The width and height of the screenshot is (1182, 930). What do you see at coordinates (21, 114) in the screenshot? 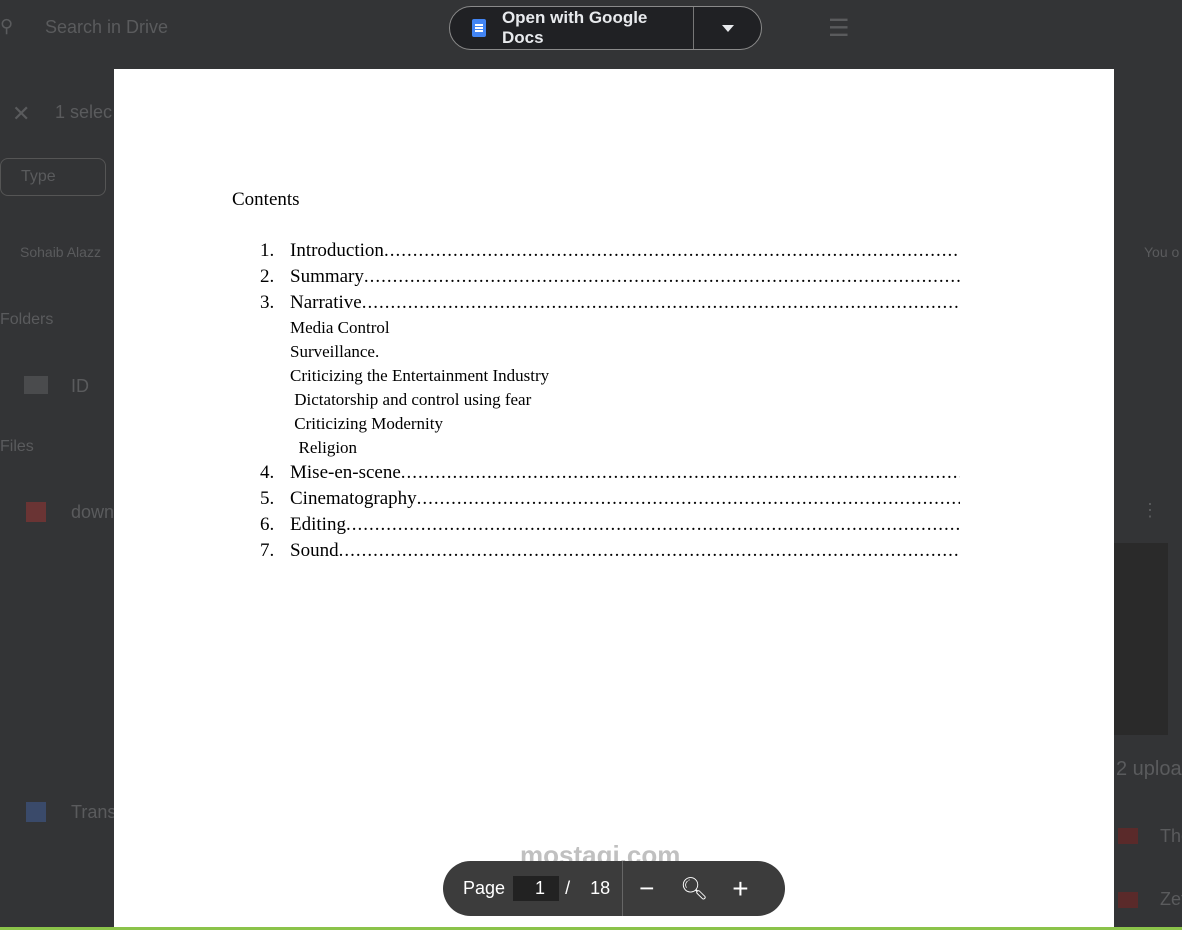
I see `close-icon: ✕` at bounding box center [21, 114].